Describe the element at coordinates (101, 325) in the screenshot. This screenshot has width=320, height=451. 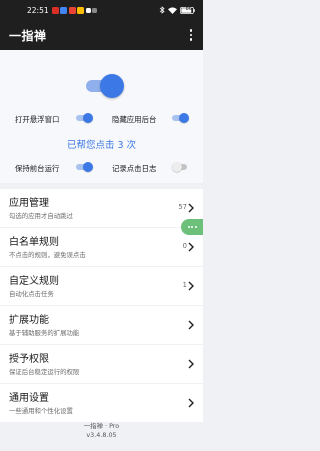
I see `menu-item-extensions: 扩展功能 基于辅助服务的扩展功能` at that location.